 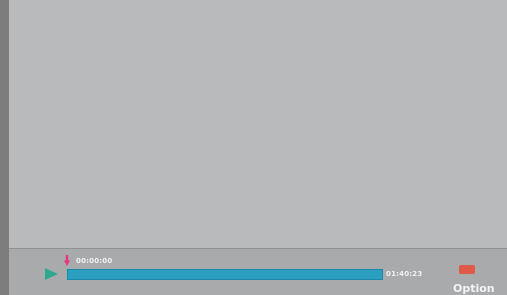 What do you see at coordinates (467, 269) in the screenshot?
I see `red-button-icon` at bounding box center [467, 269].